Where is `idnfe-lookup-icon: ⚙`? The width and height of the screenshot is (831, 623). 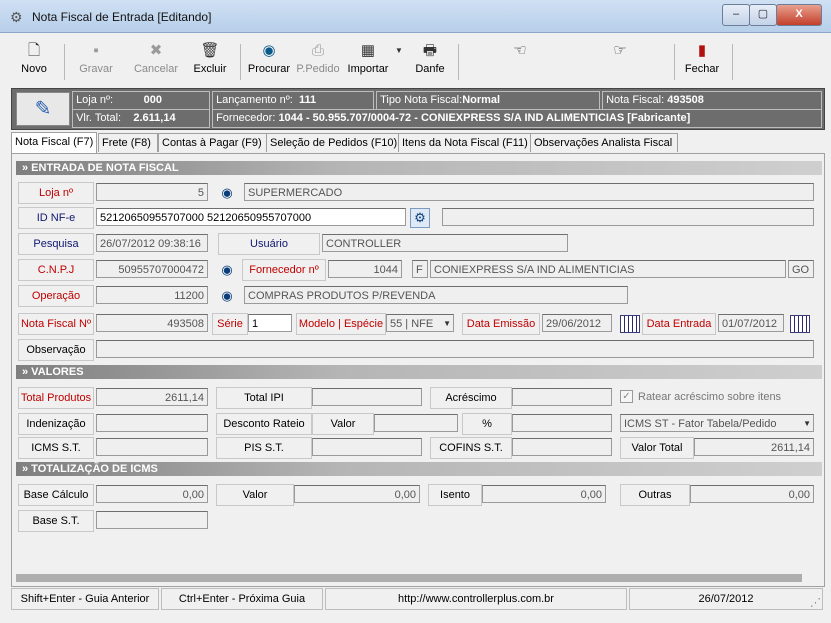
idnfe-lookup-icon: ⚙ is located at coordinates (420, 218).